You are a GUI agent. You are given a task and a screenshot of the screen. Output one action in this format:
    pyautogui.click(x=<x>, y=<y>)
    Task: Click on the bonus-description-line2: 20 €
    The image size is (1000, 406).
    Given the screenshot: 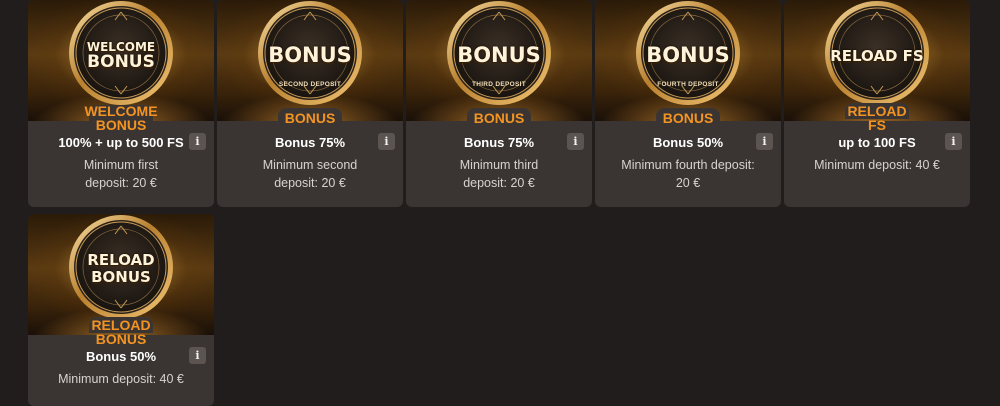 What is the action you would take?
    pyautogui.click(x=688, y=183)
    